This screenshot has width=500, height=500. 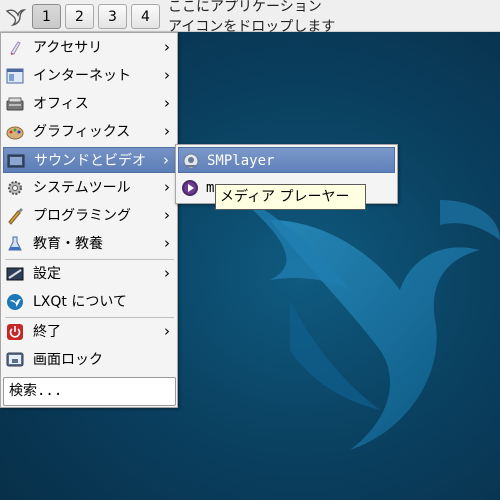 I want to click on graphics-icon, so click(x=15, y=133).